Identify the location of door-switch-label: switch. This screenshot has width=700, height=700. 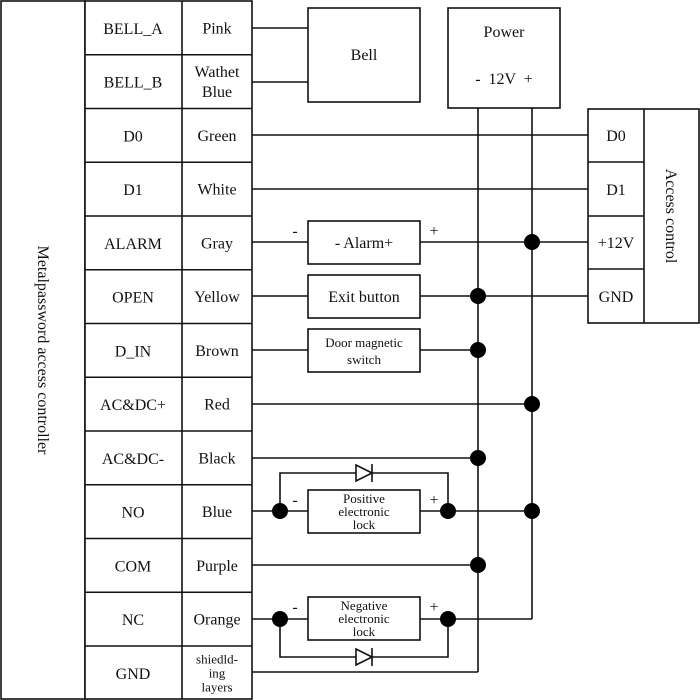
(364, 359).